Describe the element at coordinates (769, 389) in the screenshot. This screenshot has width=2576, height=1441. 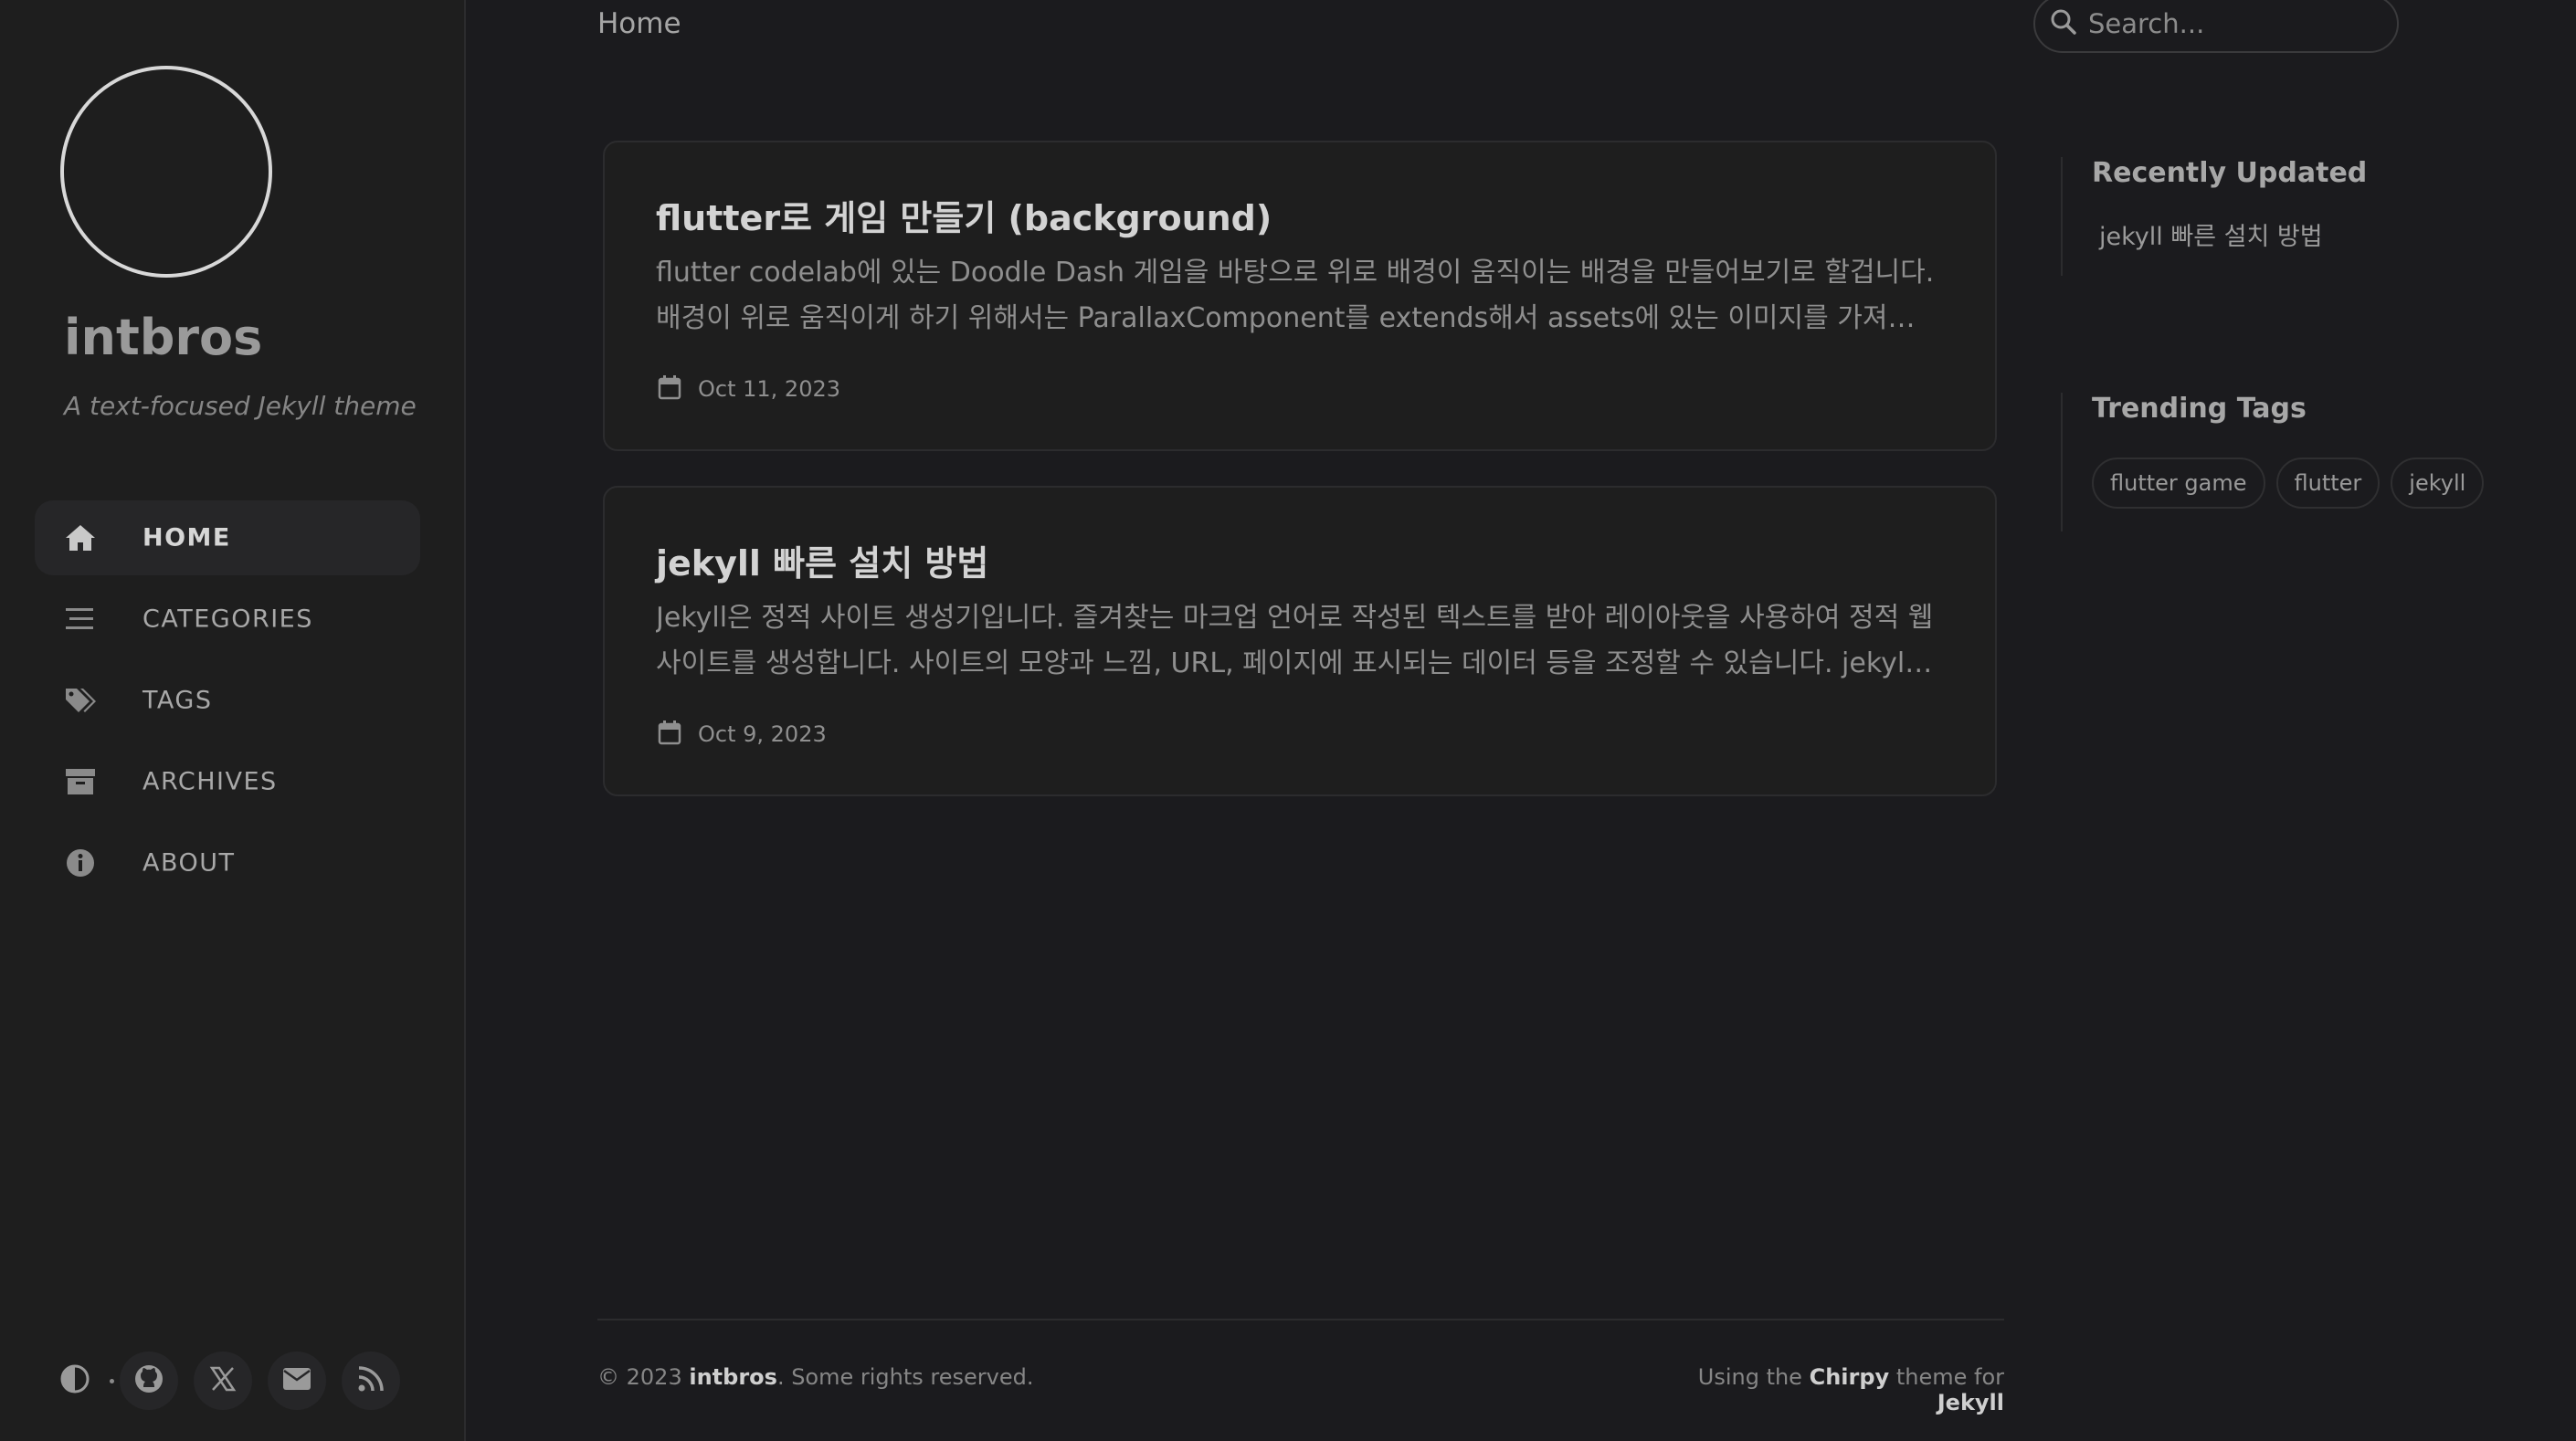
I see `post-date: Oct 11, 2023` at that location.